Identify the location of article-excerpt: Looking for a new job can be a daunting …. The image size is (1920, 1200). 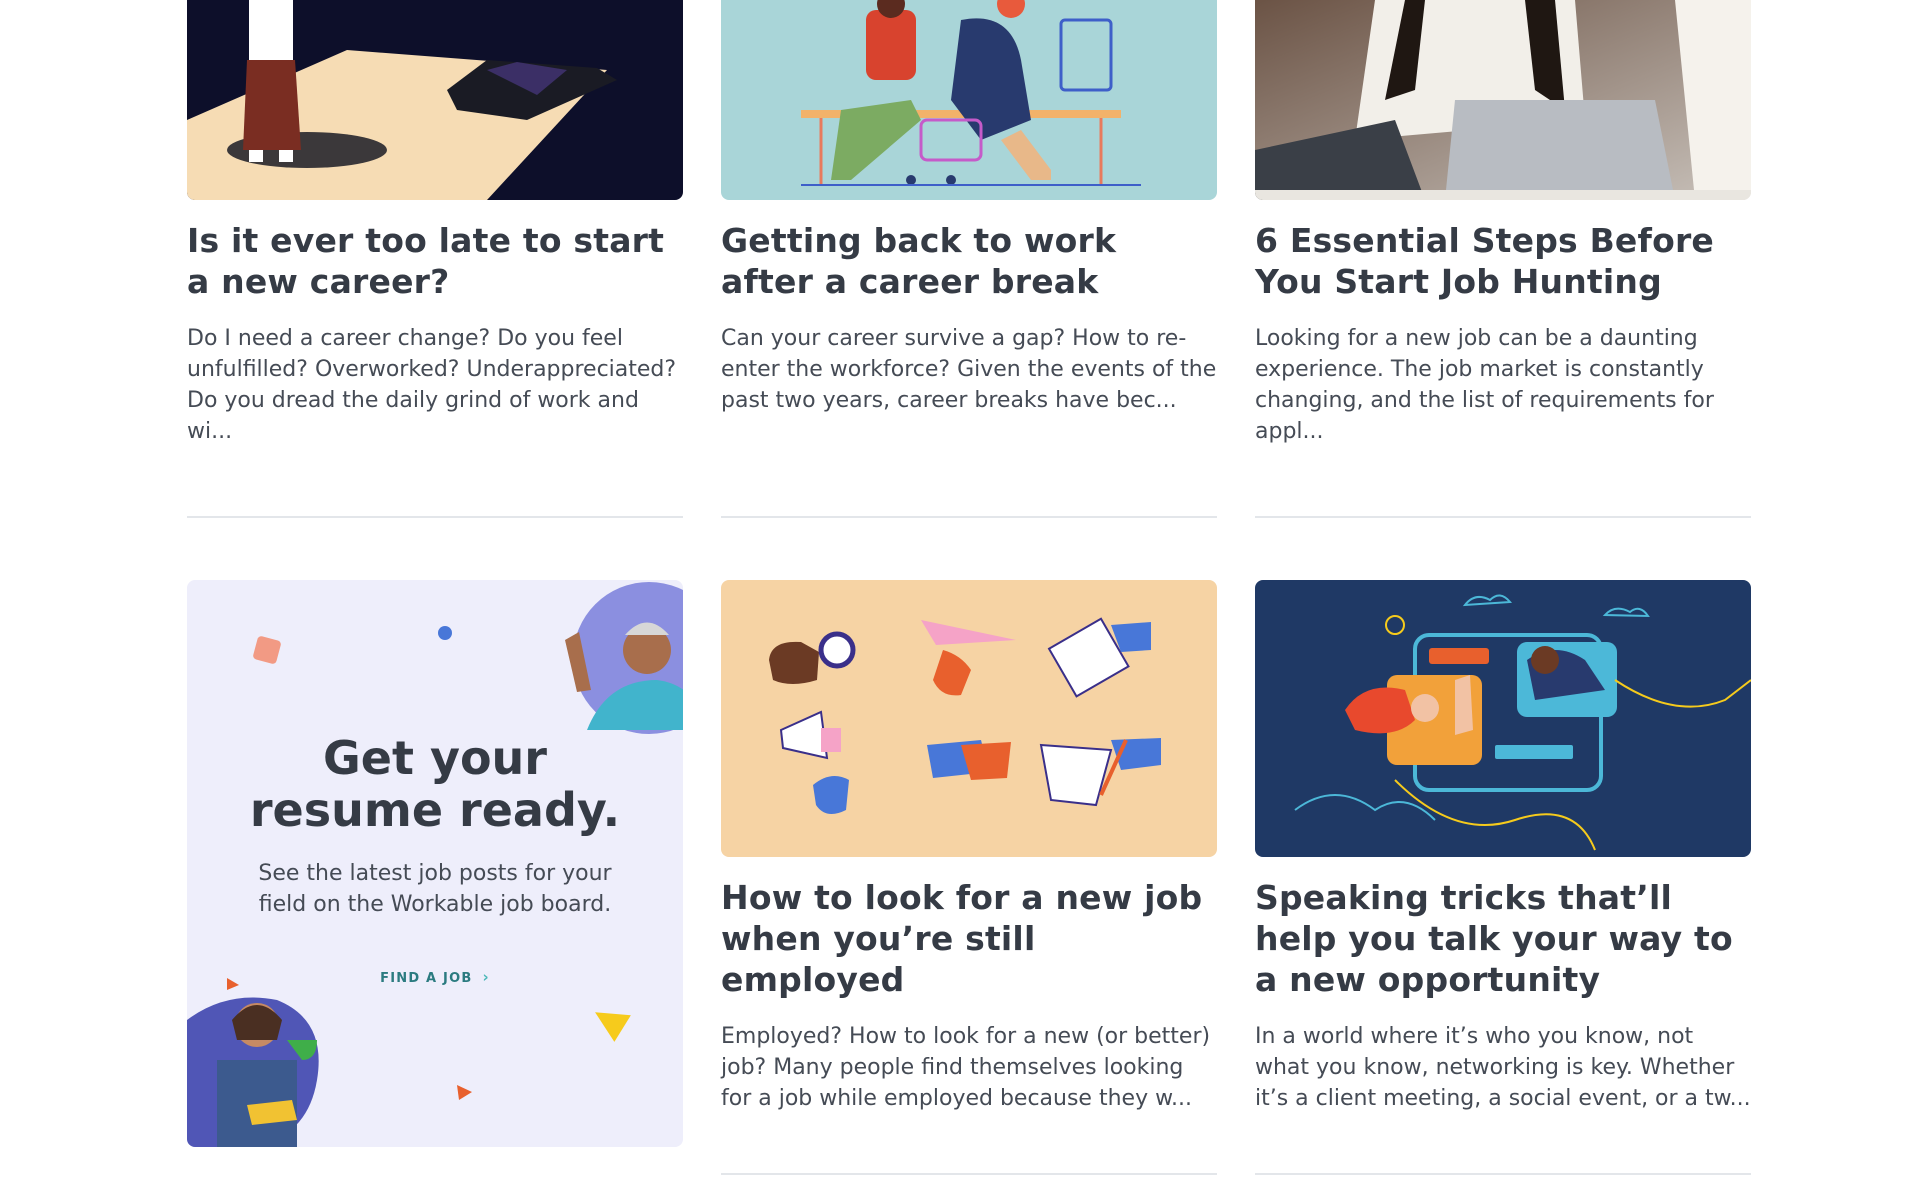
(1484, 385).